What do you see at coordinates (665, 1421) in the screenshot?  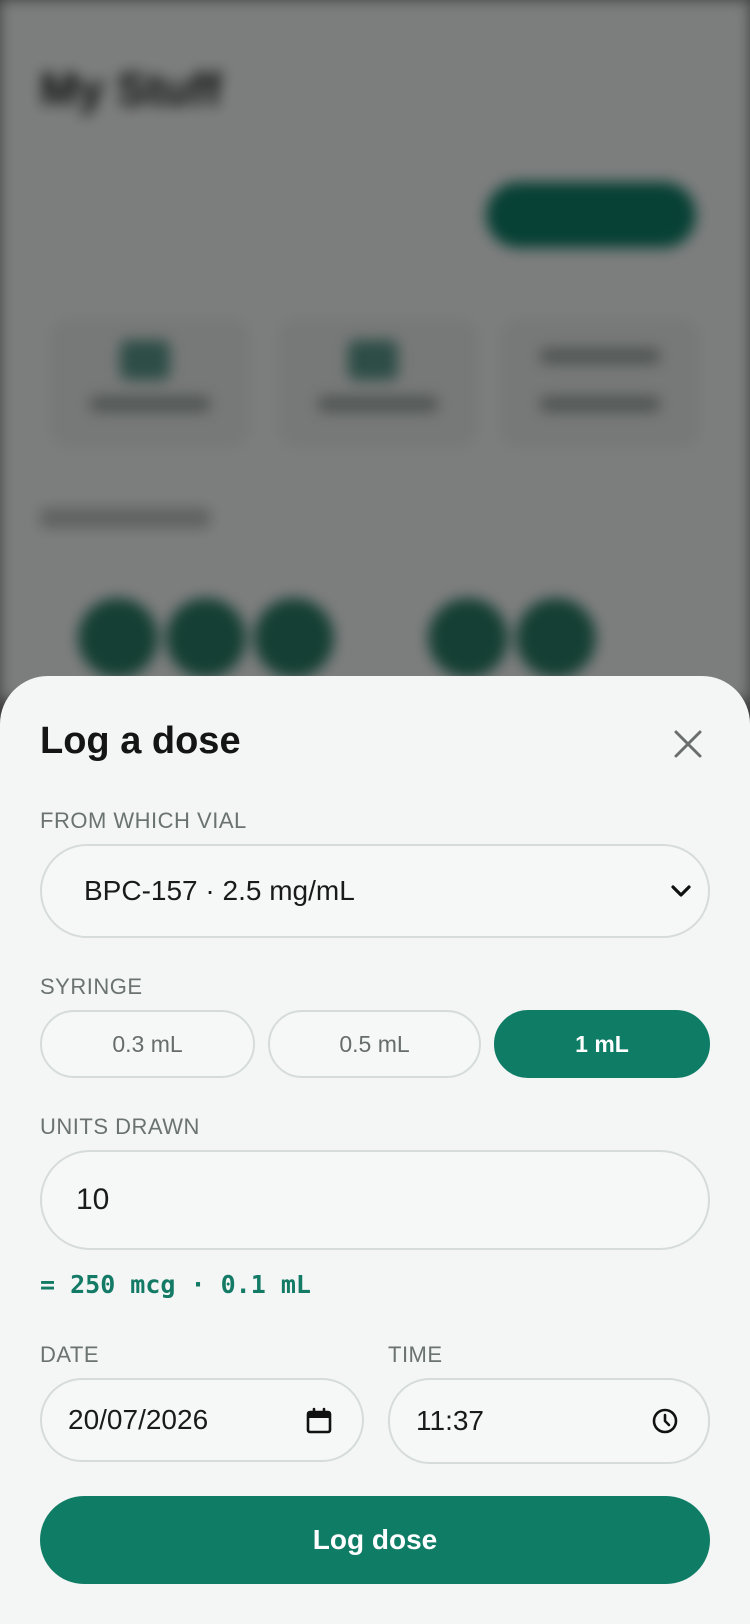 I see `clock-icon` at bounding box center [665, 1421].